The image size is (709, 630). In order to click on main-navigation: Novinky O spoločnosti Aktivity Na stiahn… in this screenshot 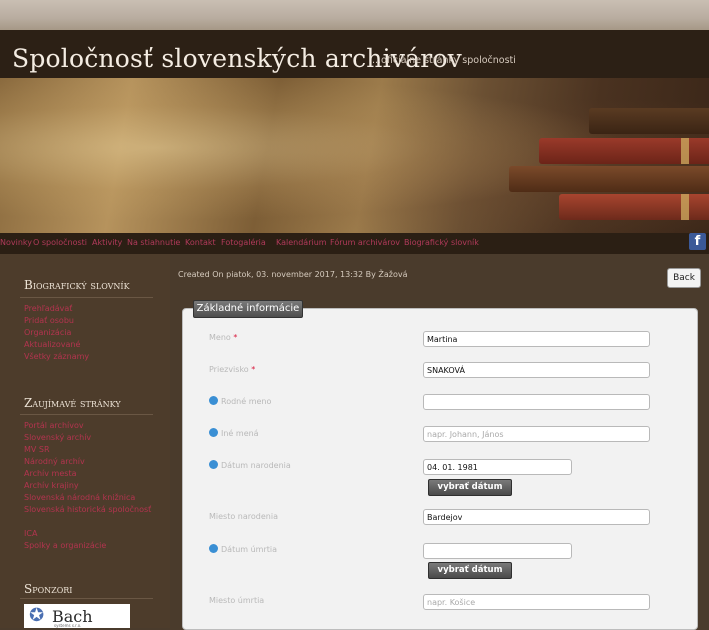, I will do `click(354, 243)`.